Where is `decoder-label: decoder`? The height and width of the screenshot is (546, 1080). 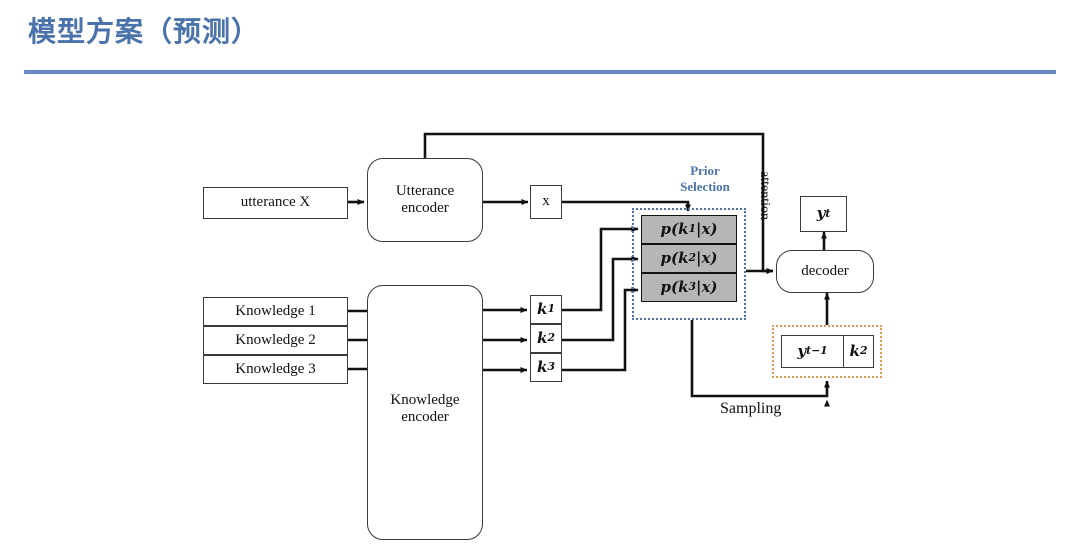 decoder-label: decoder is located at coordinates (825, 270).